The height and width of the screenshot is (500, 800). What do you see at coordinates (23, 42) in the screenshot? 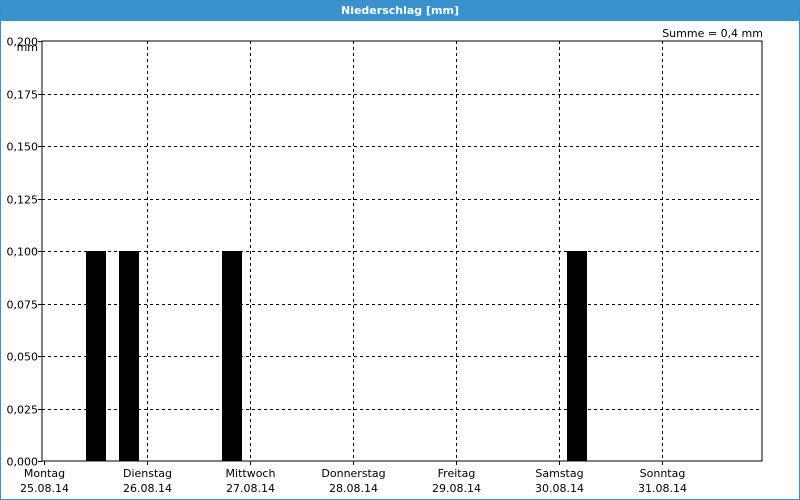
I see `y-tick-label: 0,200` at bounding box center [23, 42].